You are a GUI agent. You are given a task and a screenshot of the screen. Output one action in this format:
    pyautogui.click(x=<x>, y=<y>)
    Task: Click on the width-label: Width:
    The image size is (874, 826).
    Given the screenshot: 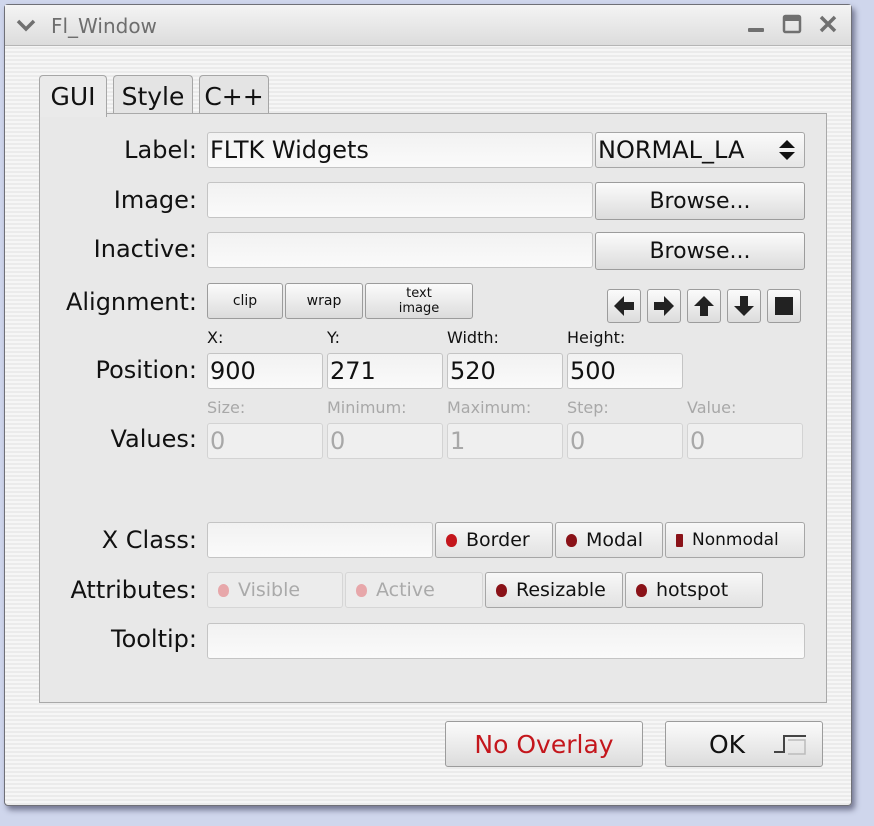 What is the action you would take?
    pyautogui.click(x=473, y=337)
    